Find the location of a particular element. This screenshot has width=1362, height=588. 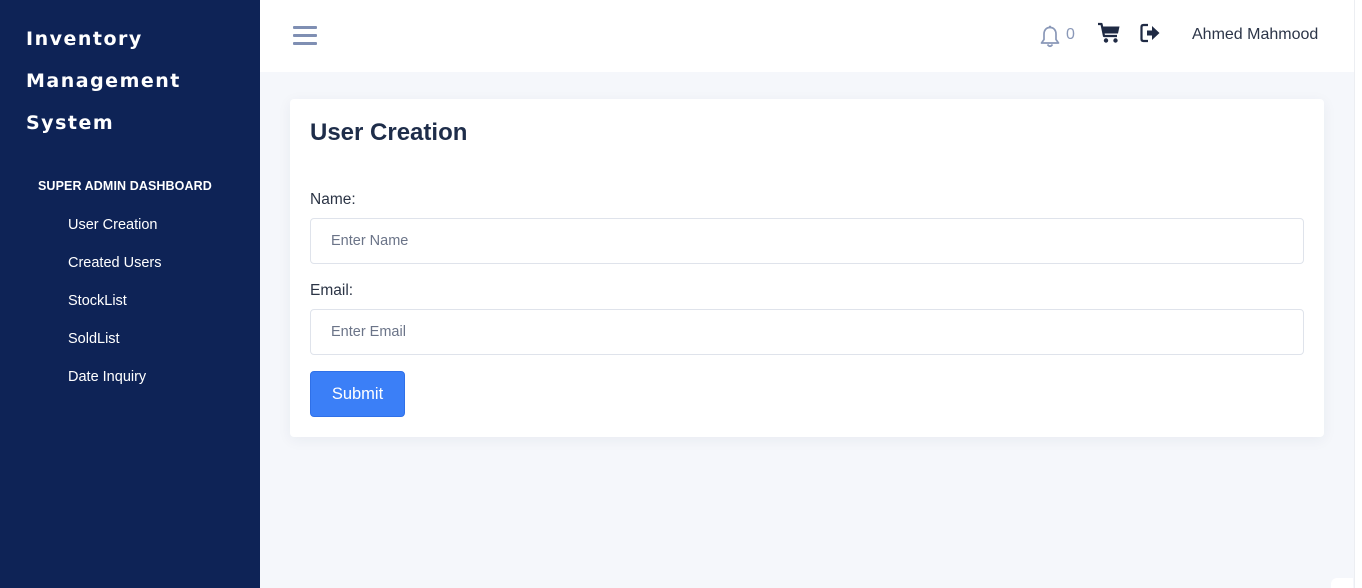

bell-icon is located at coordinates (1050, 37).